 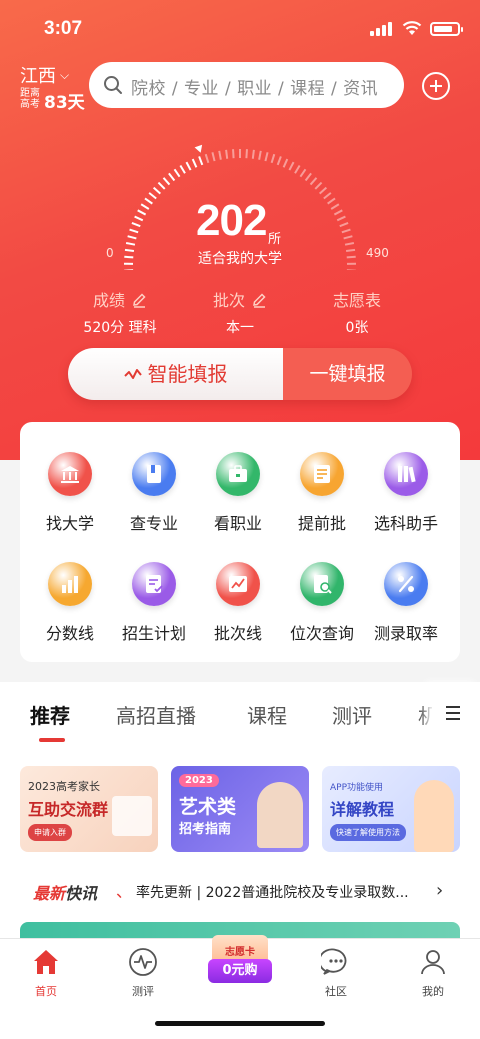 What do you see at coordinates (46, 991) in the screenshot?
I see `nav-home-label: 首页` at bounding box center [46, 991].